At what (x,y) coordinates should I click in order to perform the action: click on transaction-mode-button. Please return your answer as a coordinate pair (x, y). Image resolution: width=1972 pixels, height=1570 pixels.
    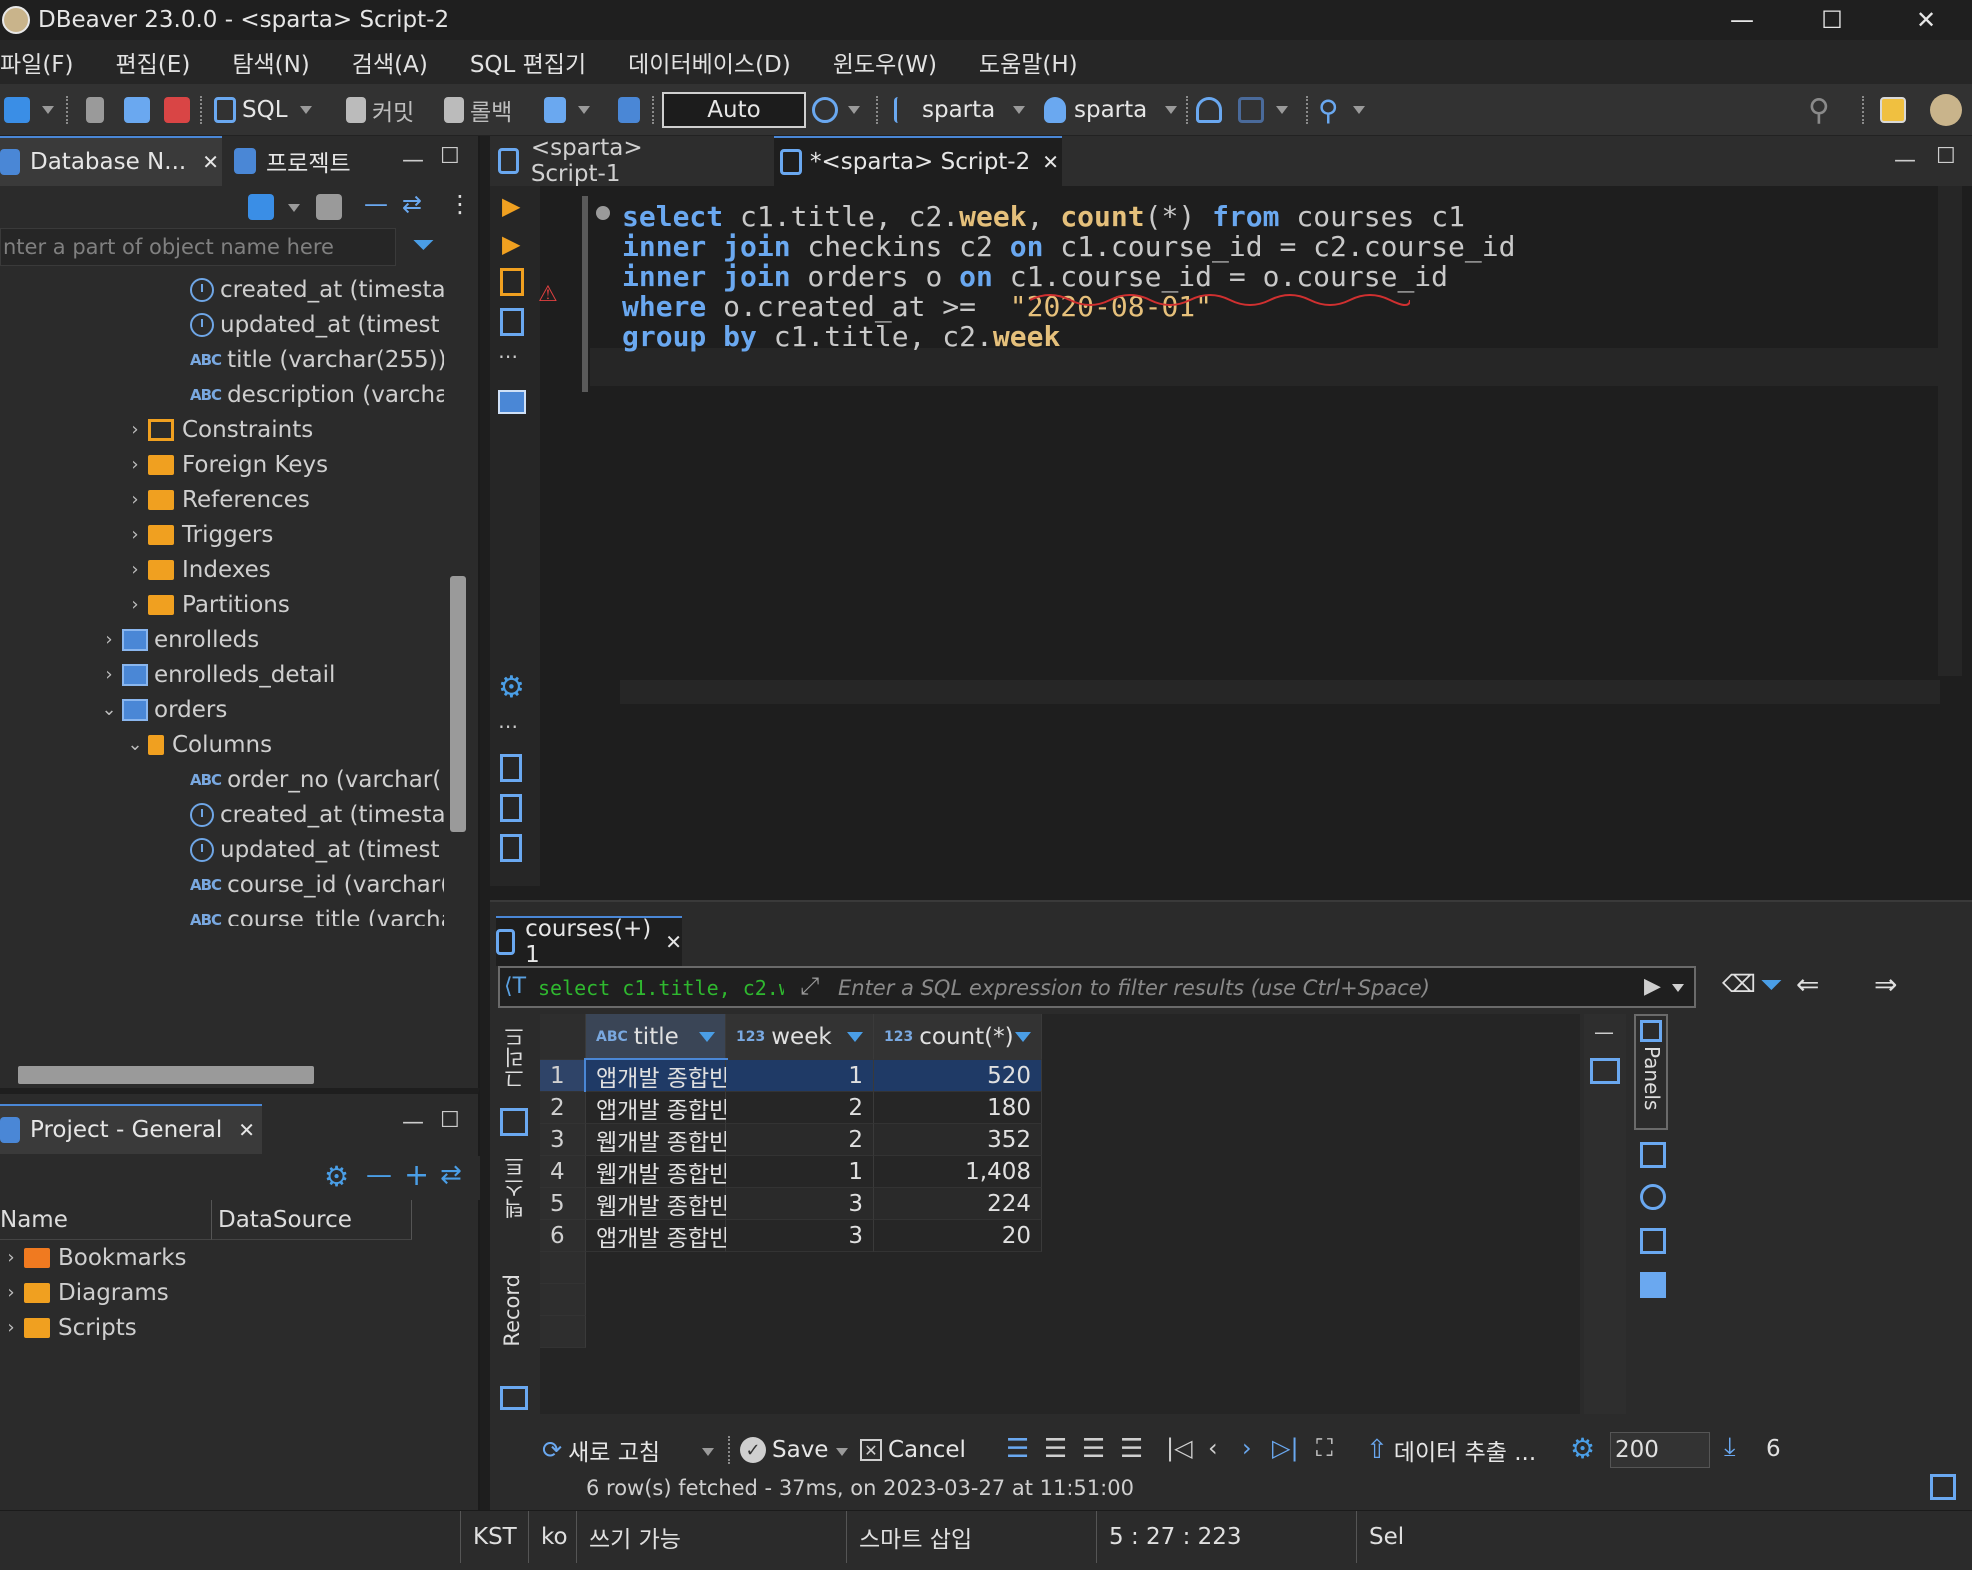
    Looking at the image, I should click on (567, 110).